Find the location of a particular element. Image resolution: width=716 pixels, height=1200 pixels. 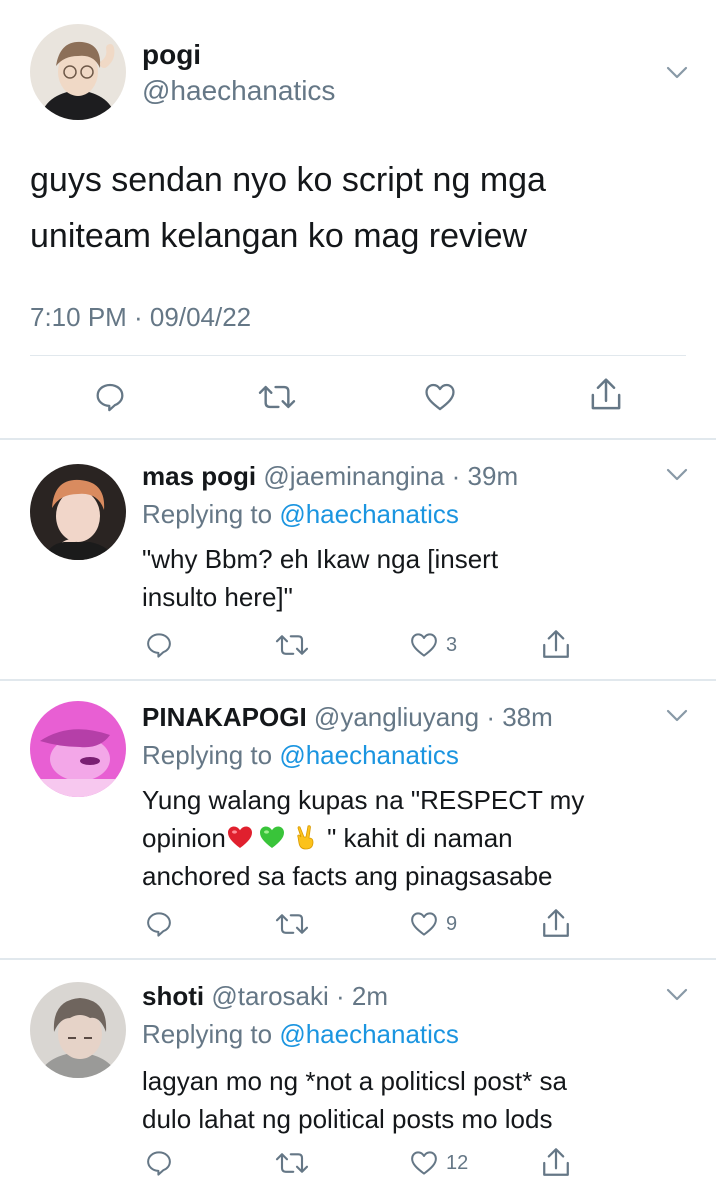

like-count: 9 is located at coordinates (452, 923).